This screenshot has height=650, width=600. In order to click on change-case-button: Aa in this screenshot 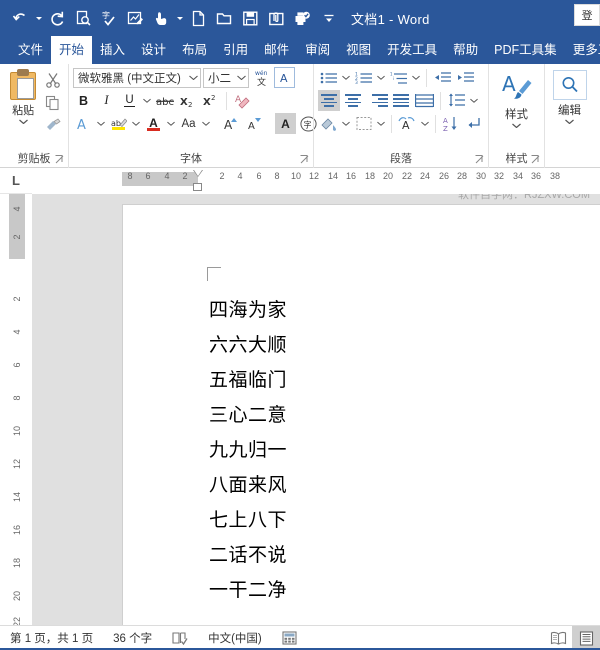, I will do `click(188, 123)`.